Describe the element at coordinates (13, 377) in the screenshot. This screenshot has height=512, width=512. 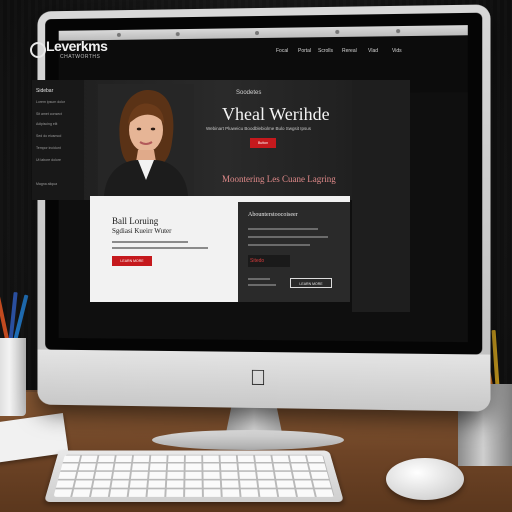
I see `pencil-cup` at that location.